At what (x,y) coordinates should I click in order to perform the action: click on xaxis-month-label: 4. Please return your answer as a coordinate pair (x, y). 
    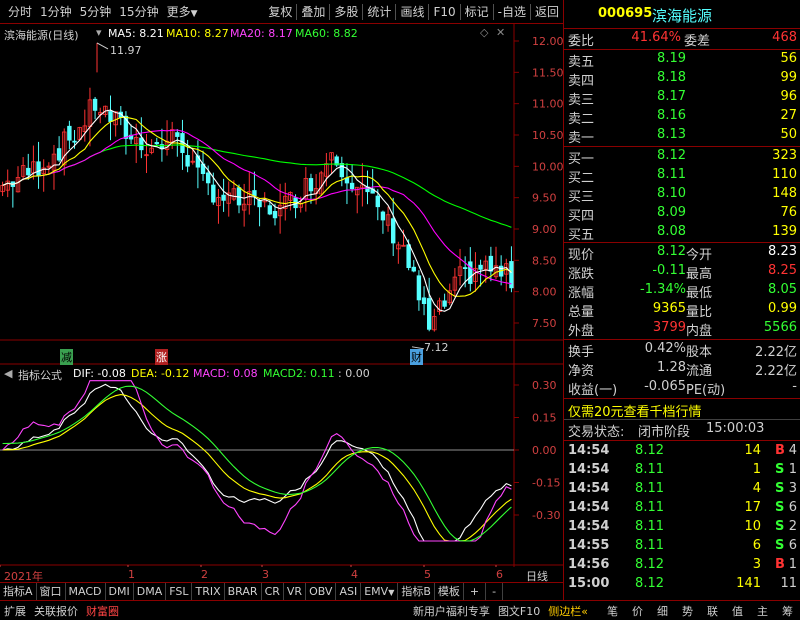
    Looking at the image, I should click on (354, 574).